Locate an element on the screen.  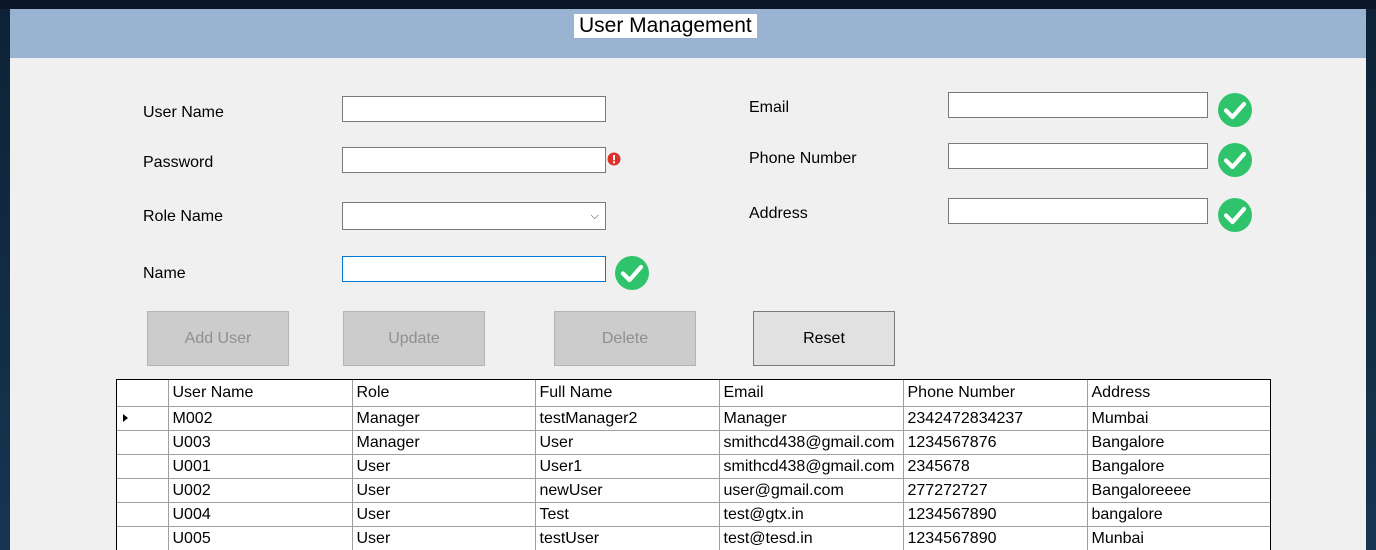
cell-phone-number: 277272727 is located at coordinates (995, 490).